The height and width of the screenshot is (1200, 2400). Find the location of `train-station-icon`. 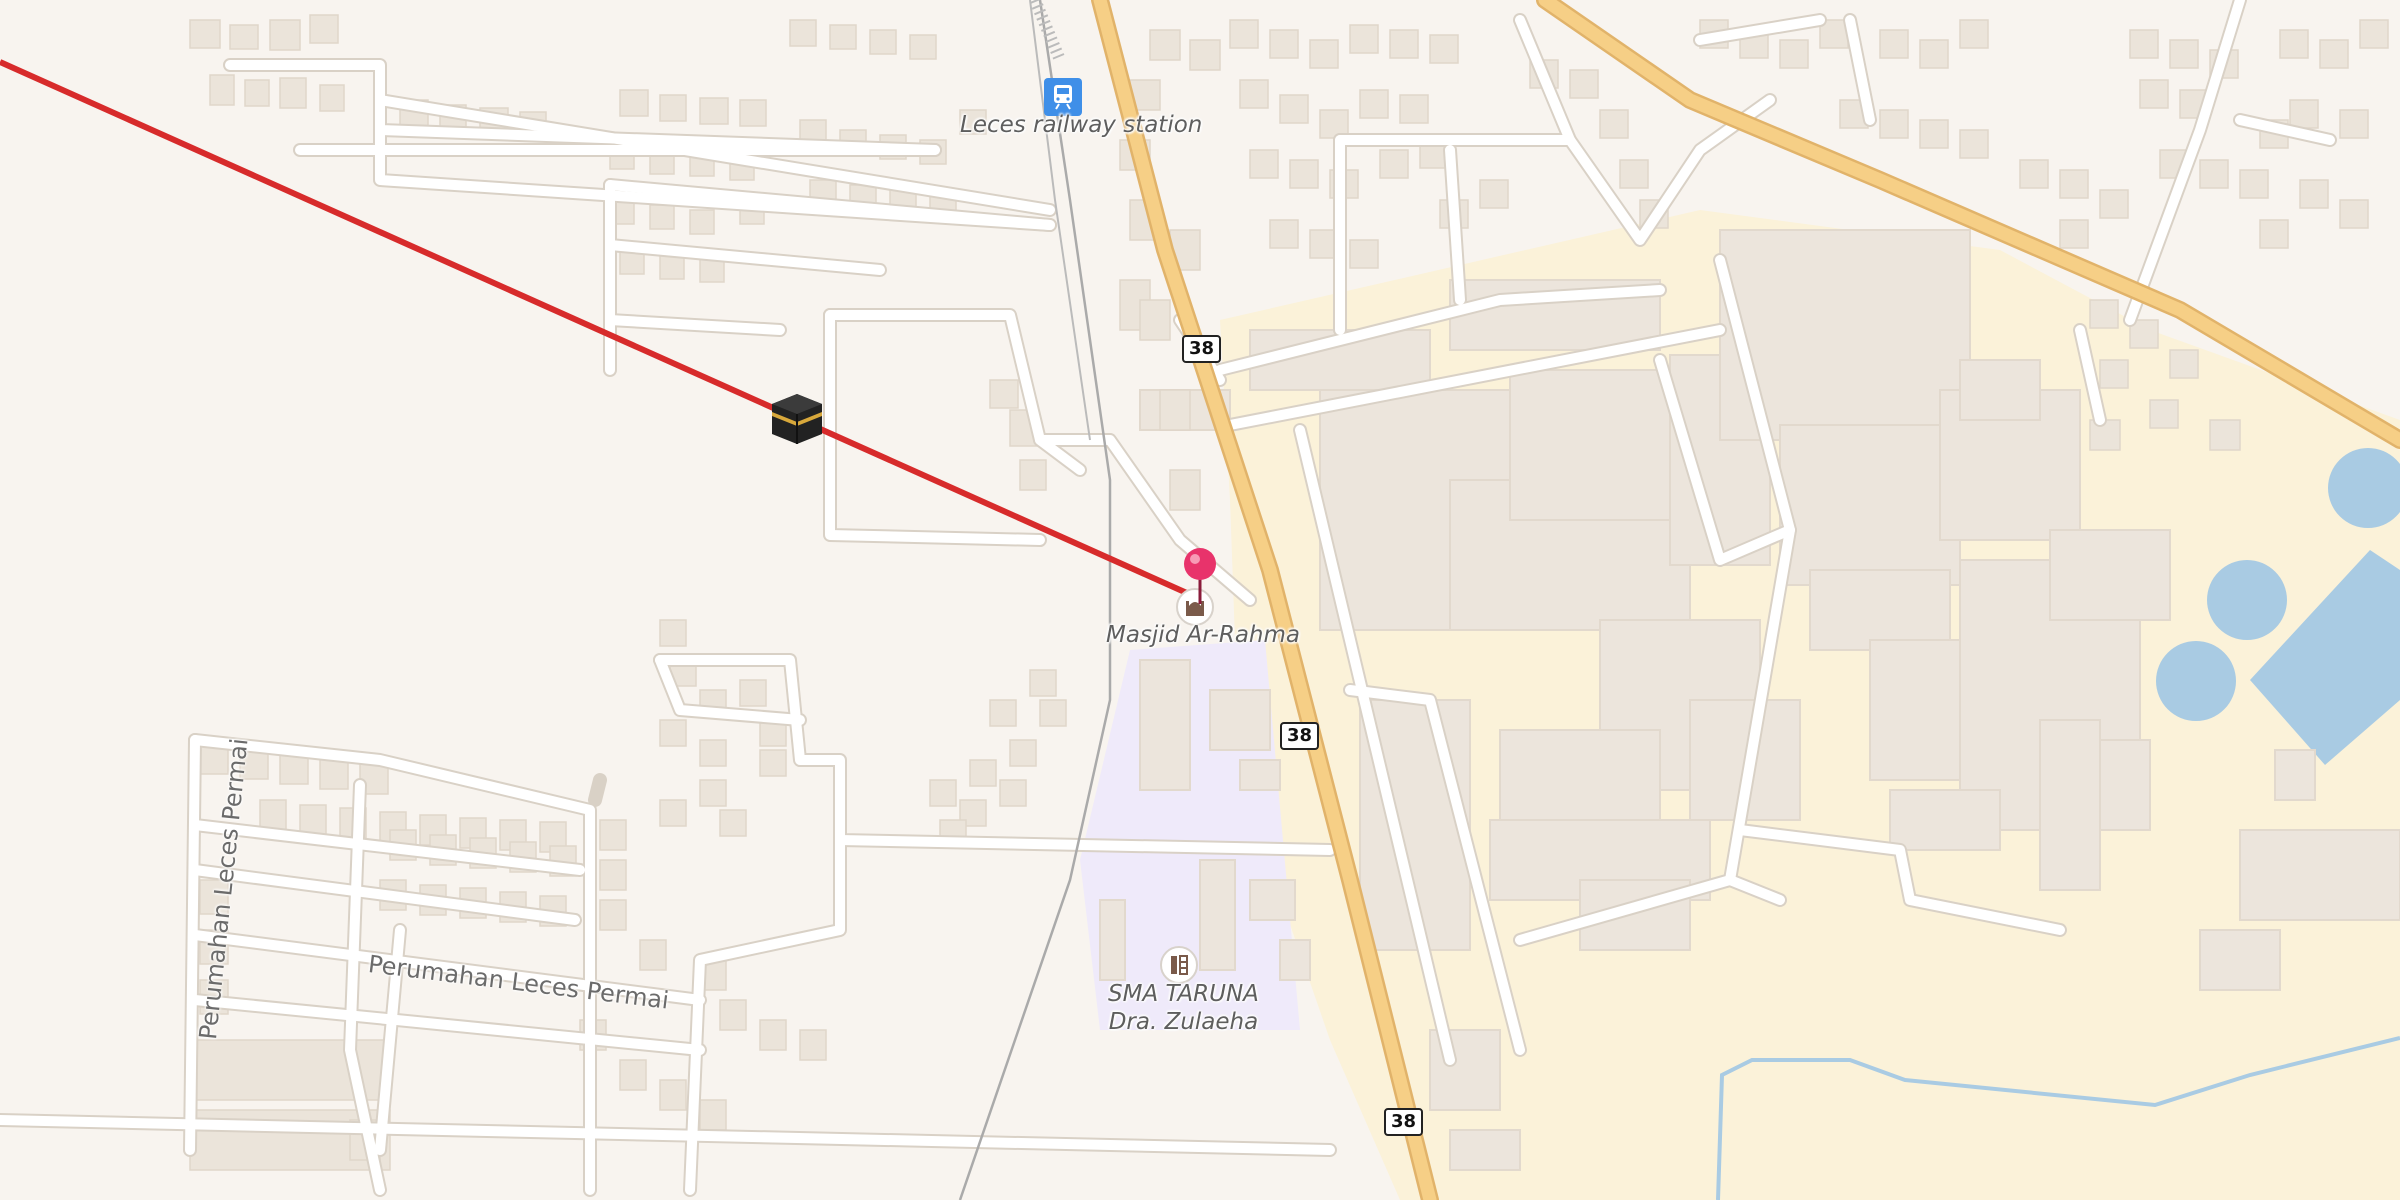

train-station-icon is located at coordinates (1063, 97).